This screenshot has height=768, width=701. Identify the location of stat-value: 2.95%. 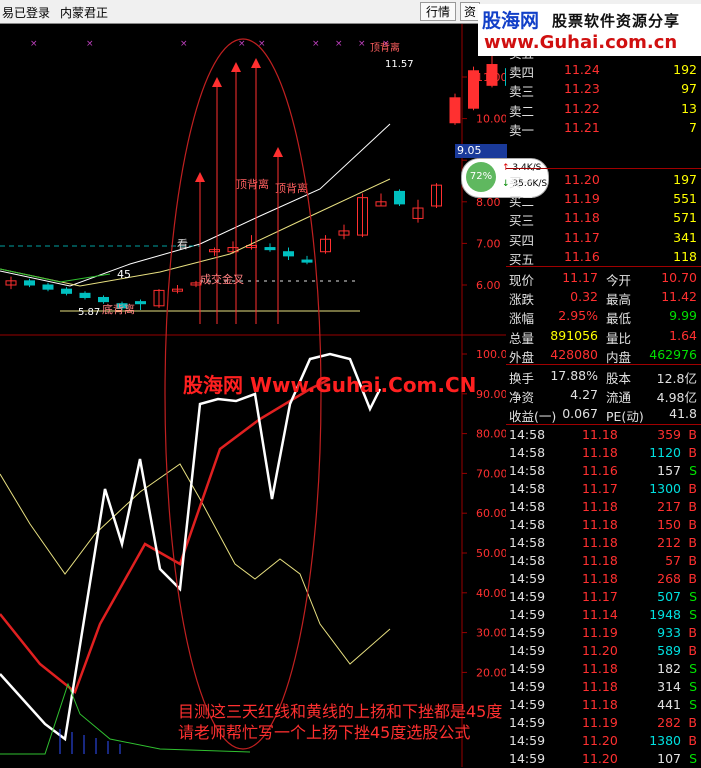
(578, 316).